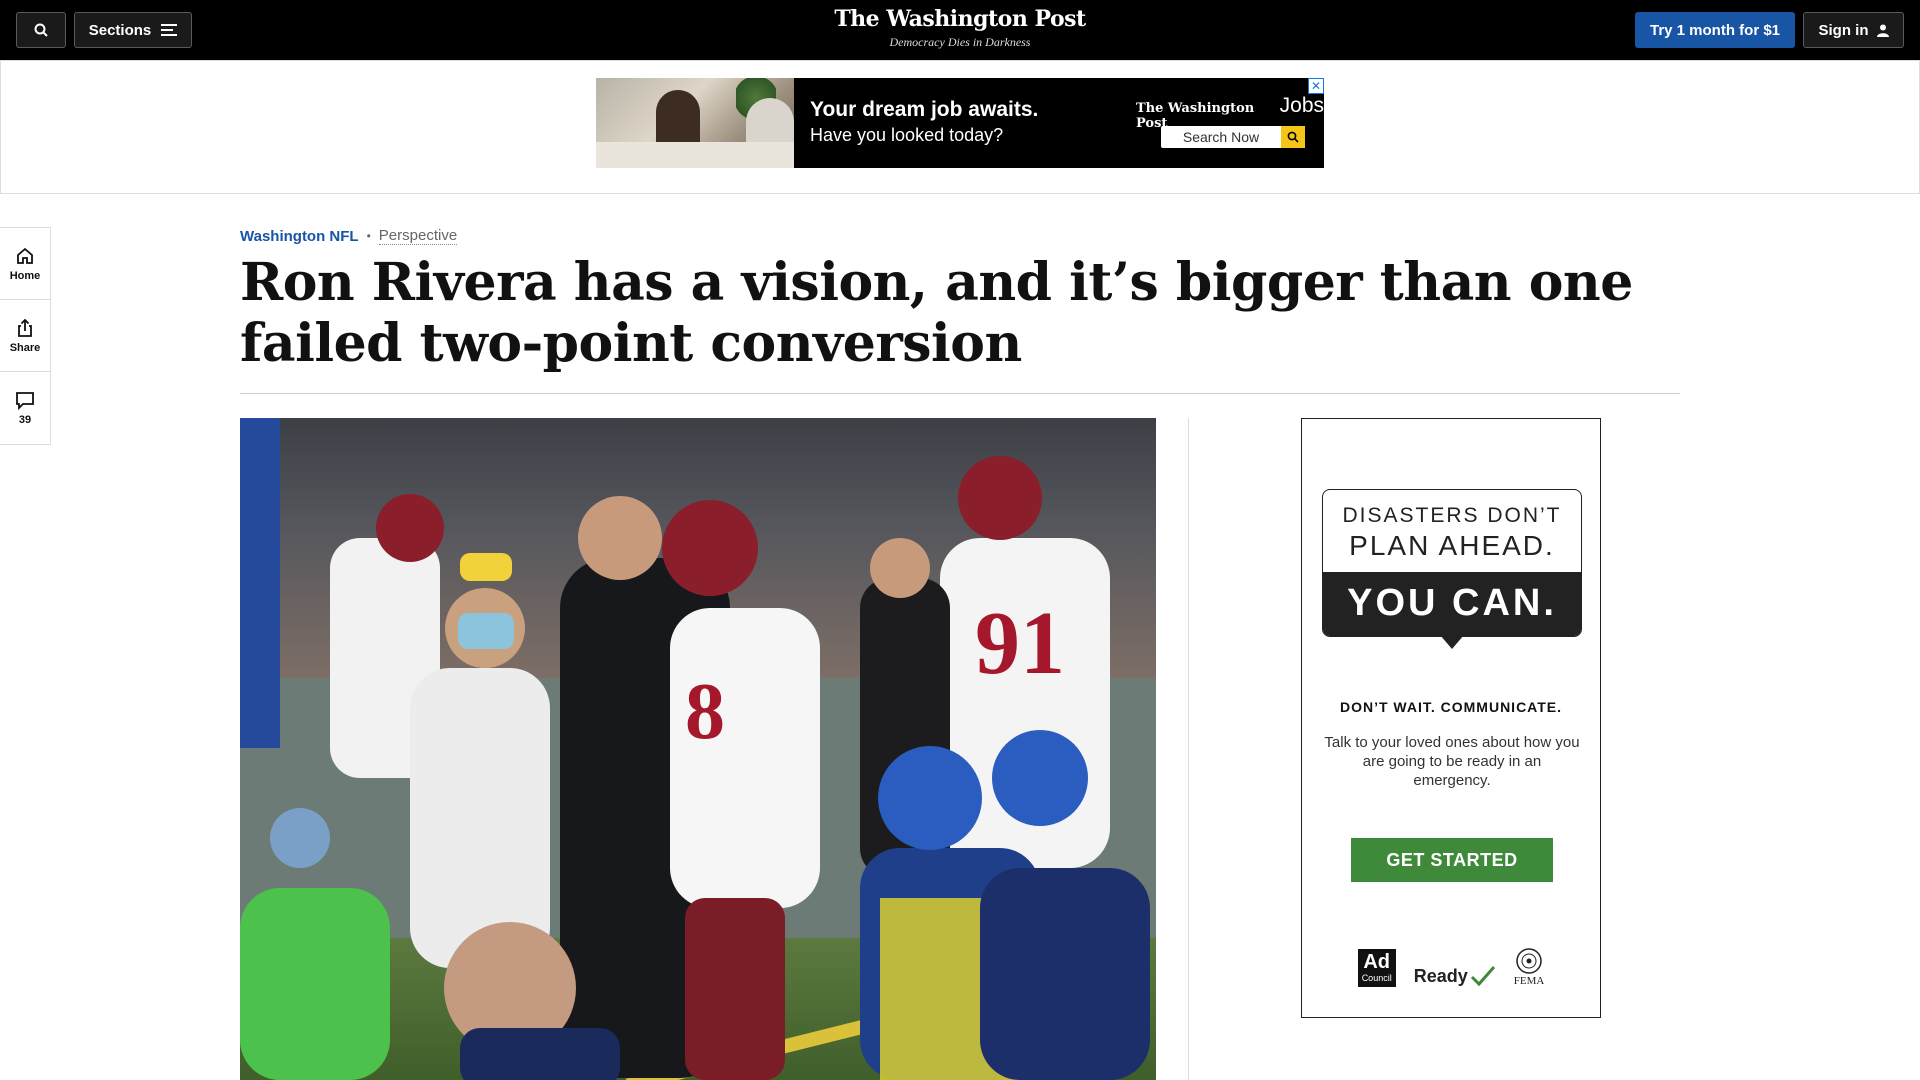  What do you see at coordinates (1529, 981) in the screenshot?
I see `fema-logo-text: FEMA` at bounding box center [1529, 981].